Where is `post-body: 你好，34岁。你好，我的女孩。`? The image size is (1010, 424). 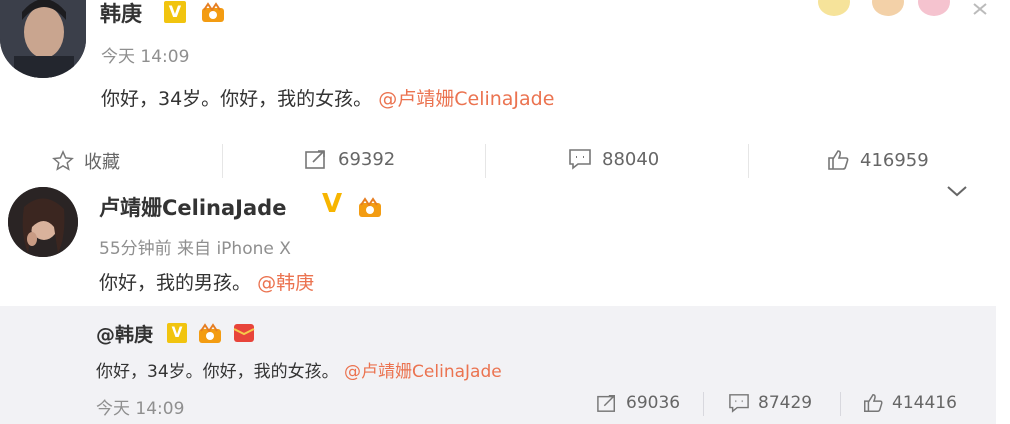
post-body: 你好，34岁。你好，我的女孩。 is located at coordinates (237, 99).